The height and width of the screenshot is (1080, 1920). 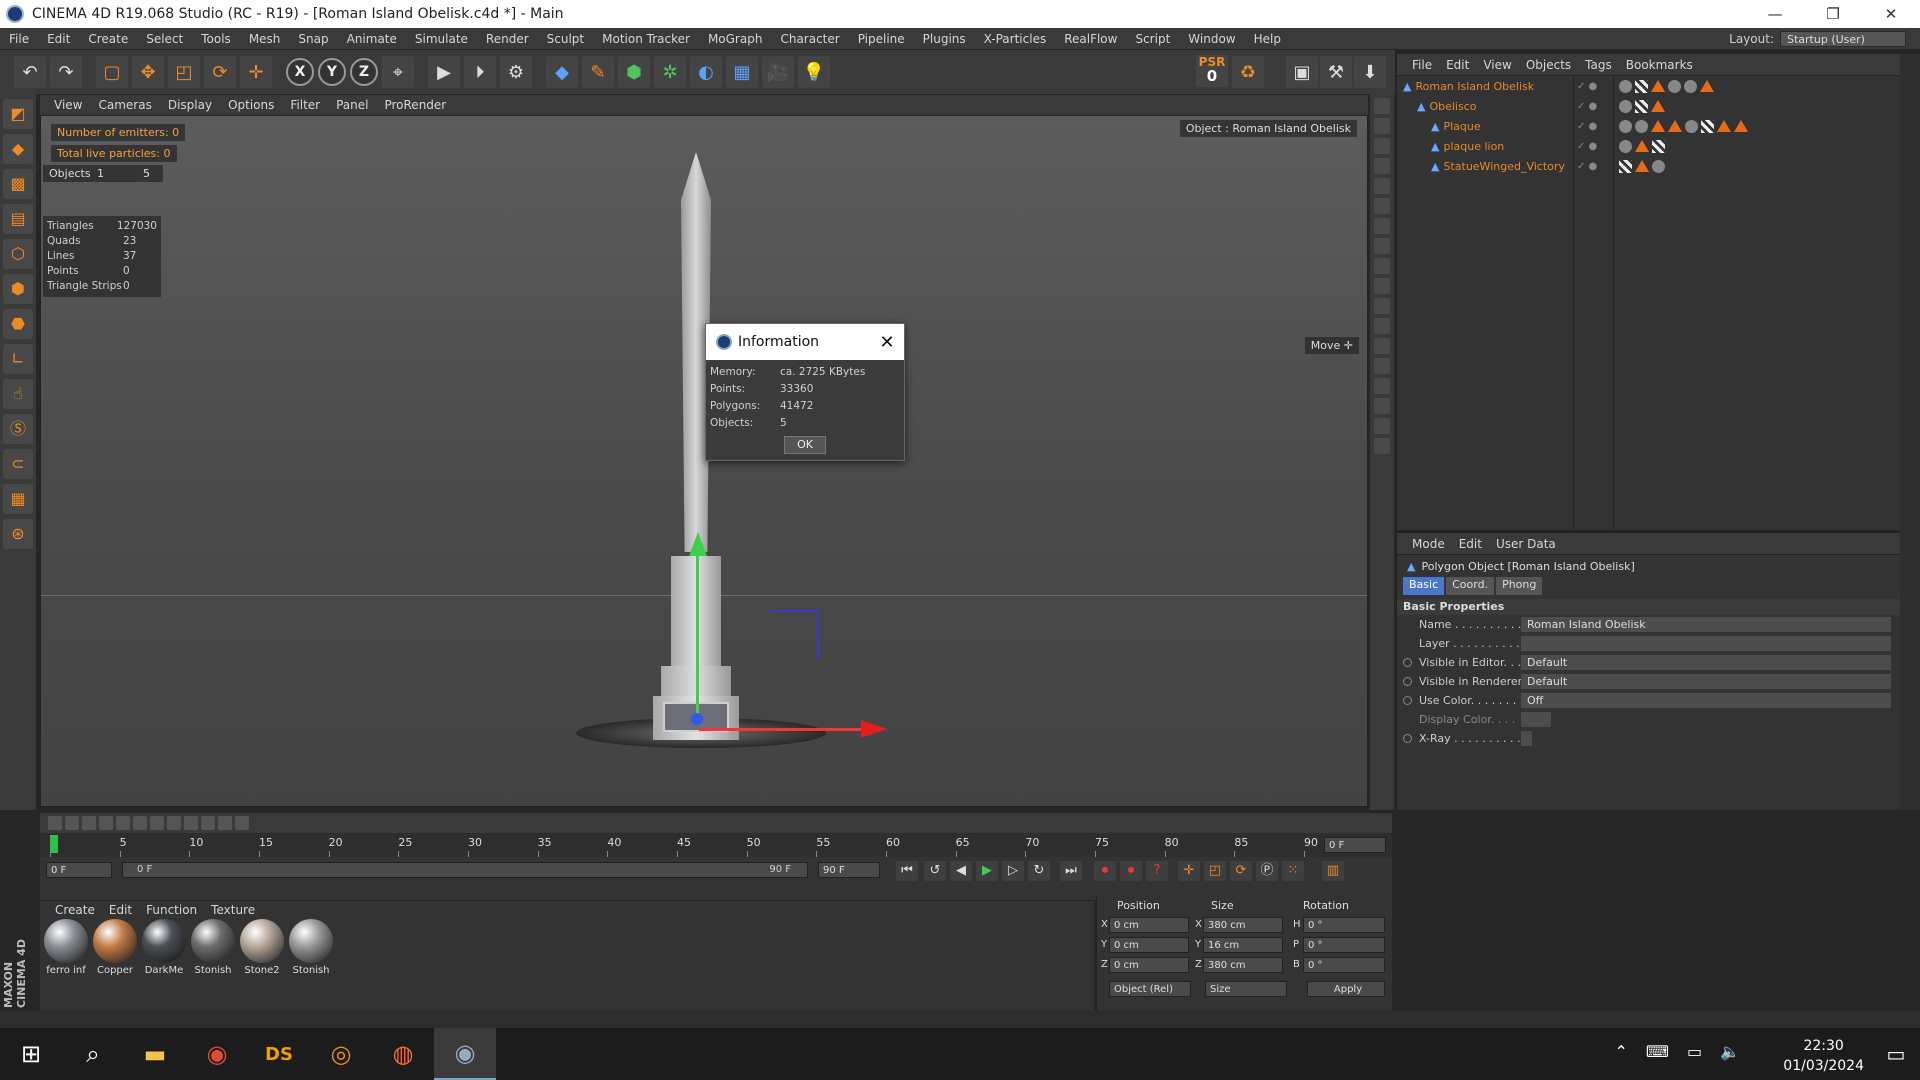 I want to click on menu-simulate: Simulate, so click(x=441, y=39).